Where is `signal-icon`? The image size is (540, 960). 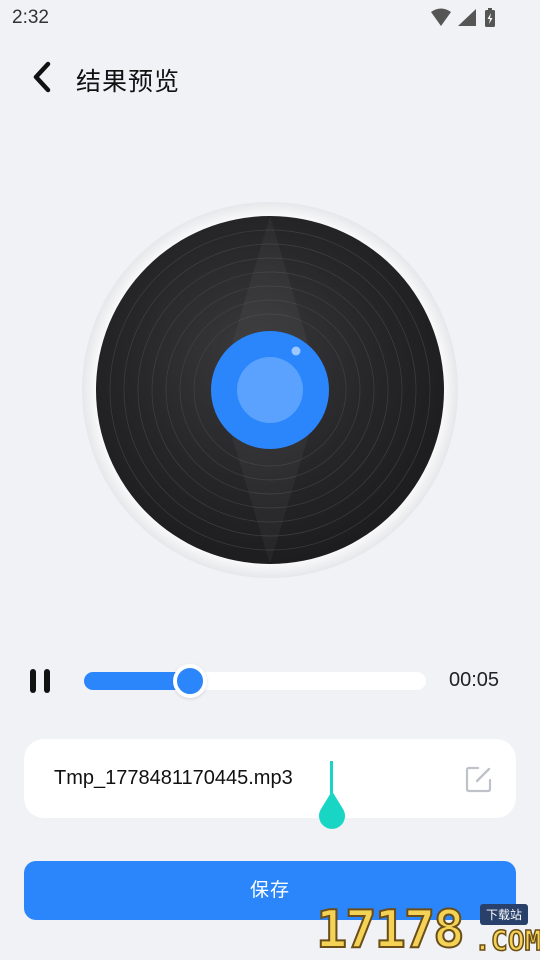
signal-icon is located at coordinates (467, 17).